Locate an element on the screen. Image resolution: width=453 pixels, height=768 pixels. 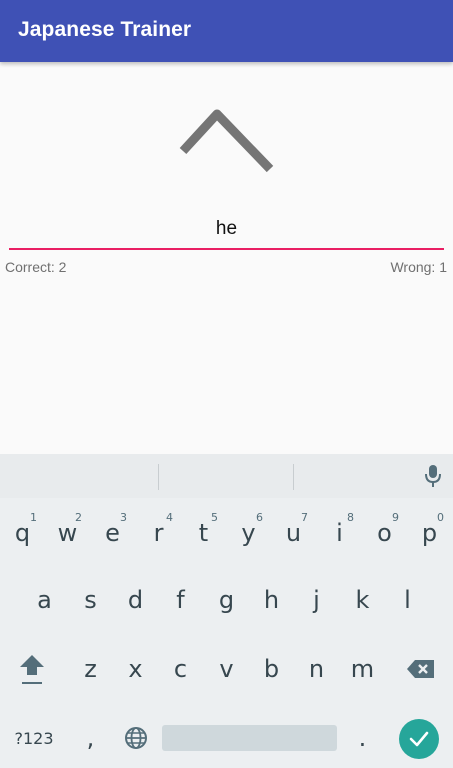
app-bar: Japanese Trainer is located at coordinates (226, 31).